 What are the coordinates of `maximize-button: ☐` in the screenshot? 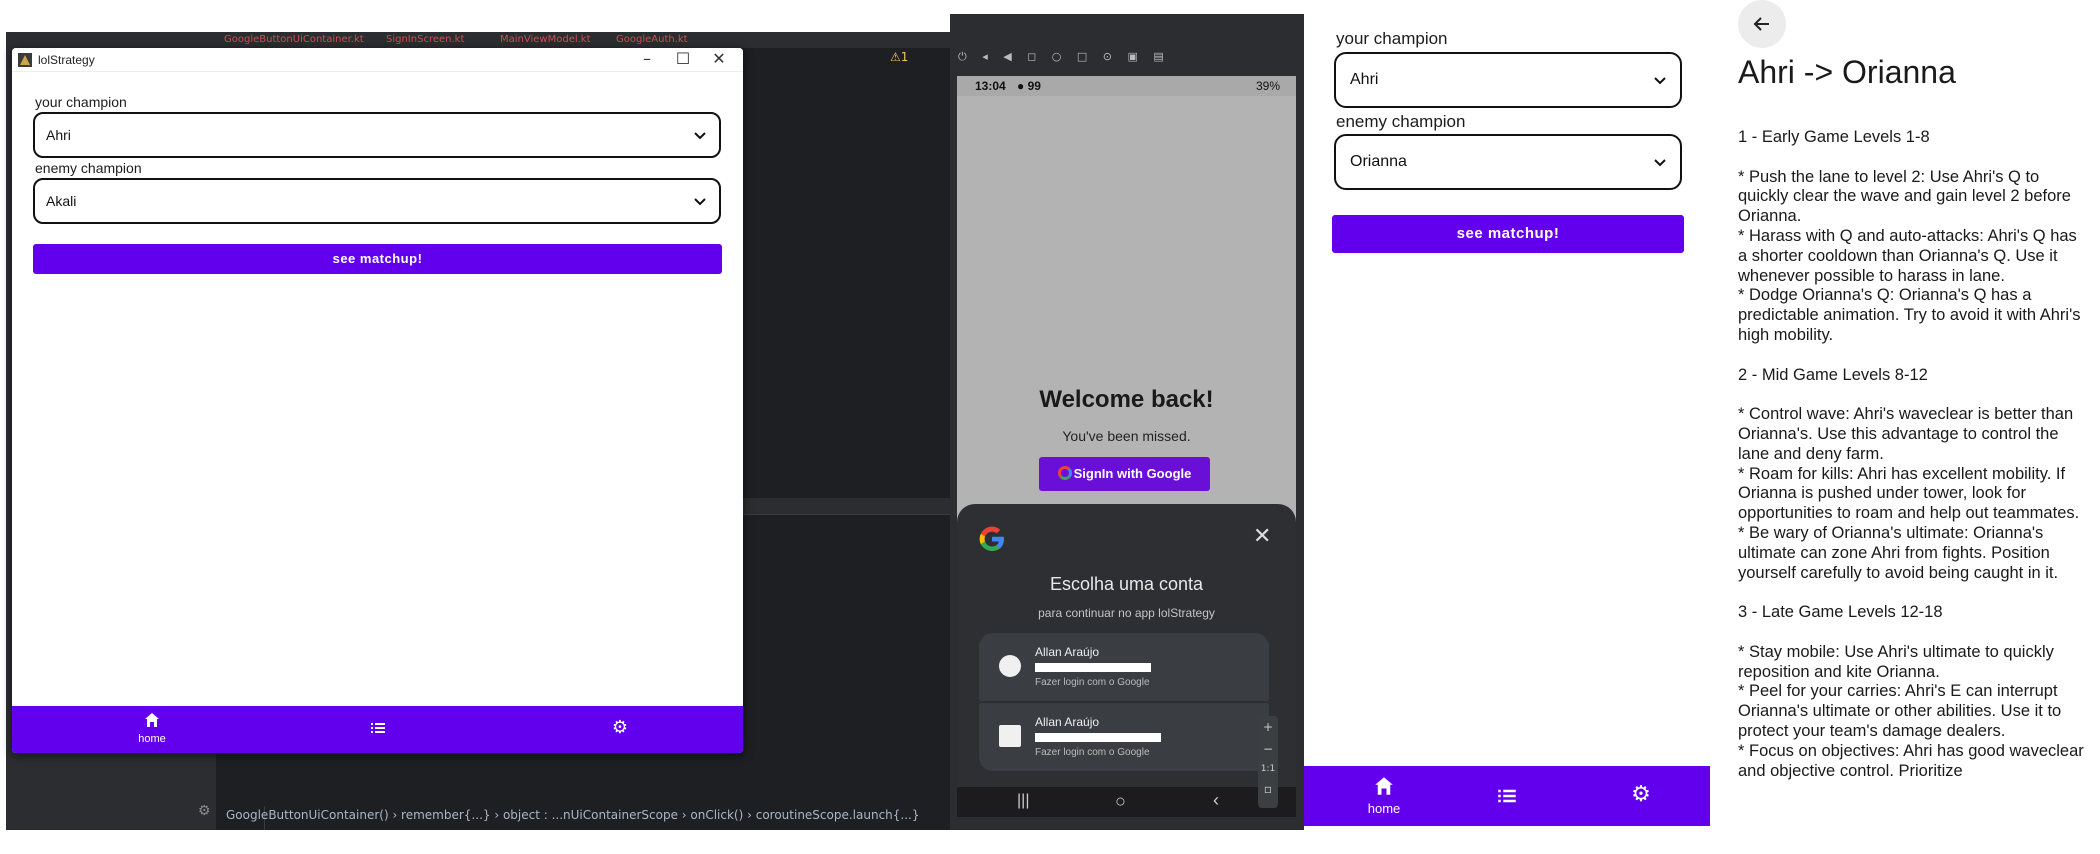 It's located at (683, 60).